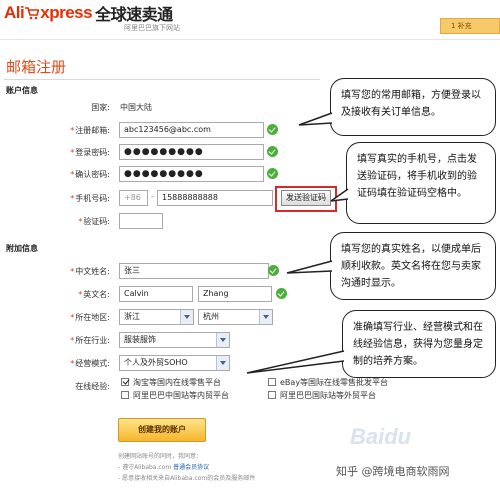 The height and width of the screenshot is (493, 500). Describe the element at coordinates (140, 339) in the screenshot. I see `industry-value: 服装服饰` at that location.